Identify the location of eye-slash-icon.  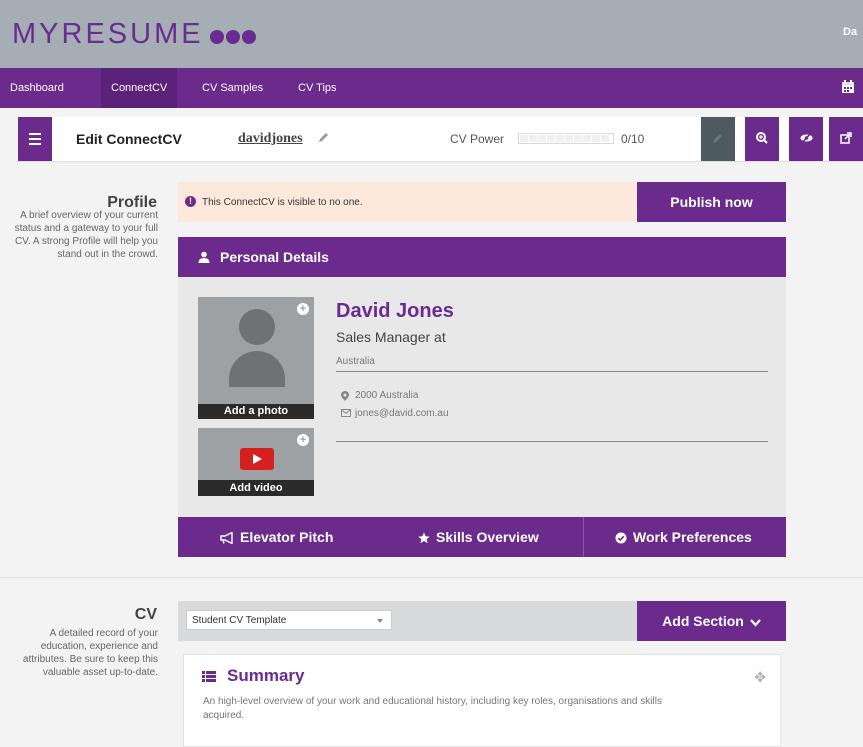
(806, 138).